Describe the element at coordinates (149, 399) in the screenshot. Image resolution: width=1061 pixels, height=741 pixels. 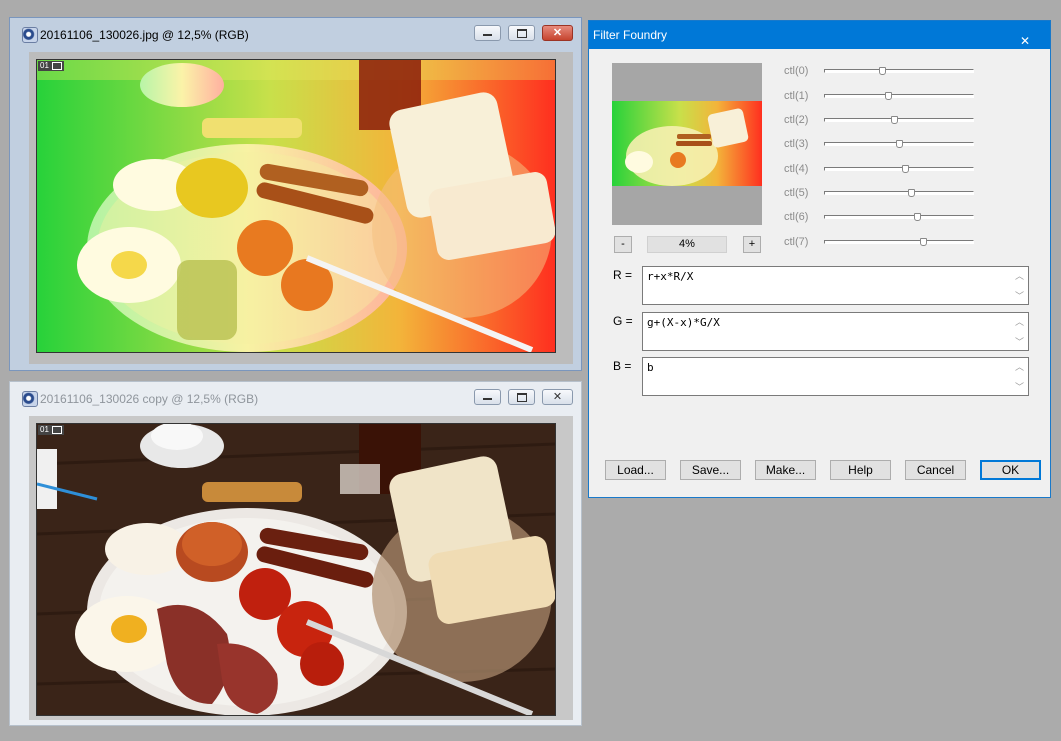
I see `window-title: 20161106_130026 copy @ 12,5% (RGB)` at that location.